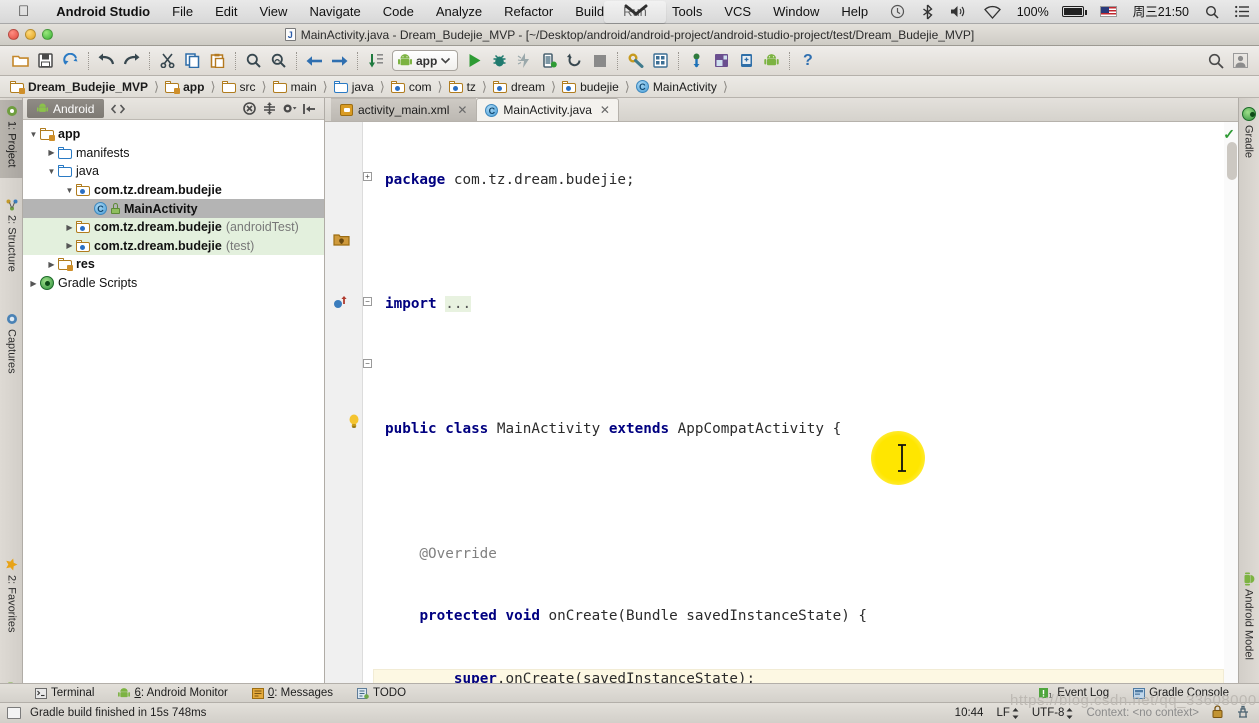 This screenshot has height=723, width=1259. Describe the element at coordinates (1108, 11) in the screenshot. I see `us-flag-icon` at that location.